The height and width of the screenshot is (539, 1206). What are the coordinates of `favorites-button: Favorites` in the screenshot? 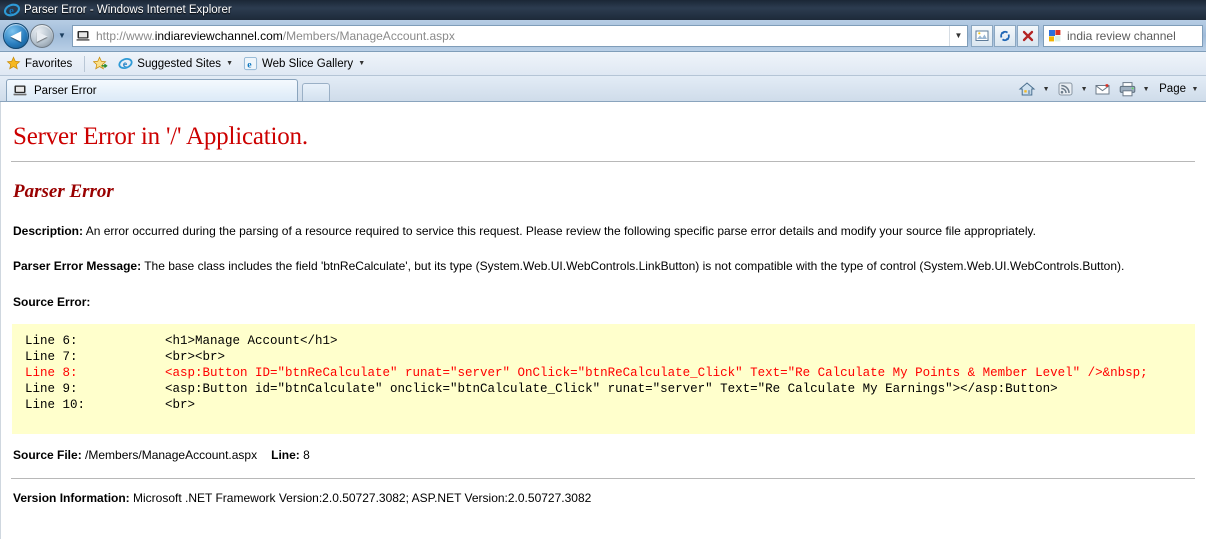 It's located at (39, 63).